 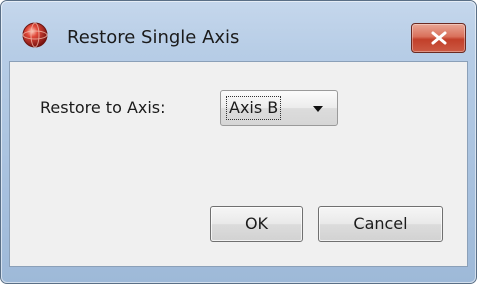 What do you see at coordinates (254, 108) in the screenshot?
I see `axis-select-value: Axis B` at bounding box center [254, 108].